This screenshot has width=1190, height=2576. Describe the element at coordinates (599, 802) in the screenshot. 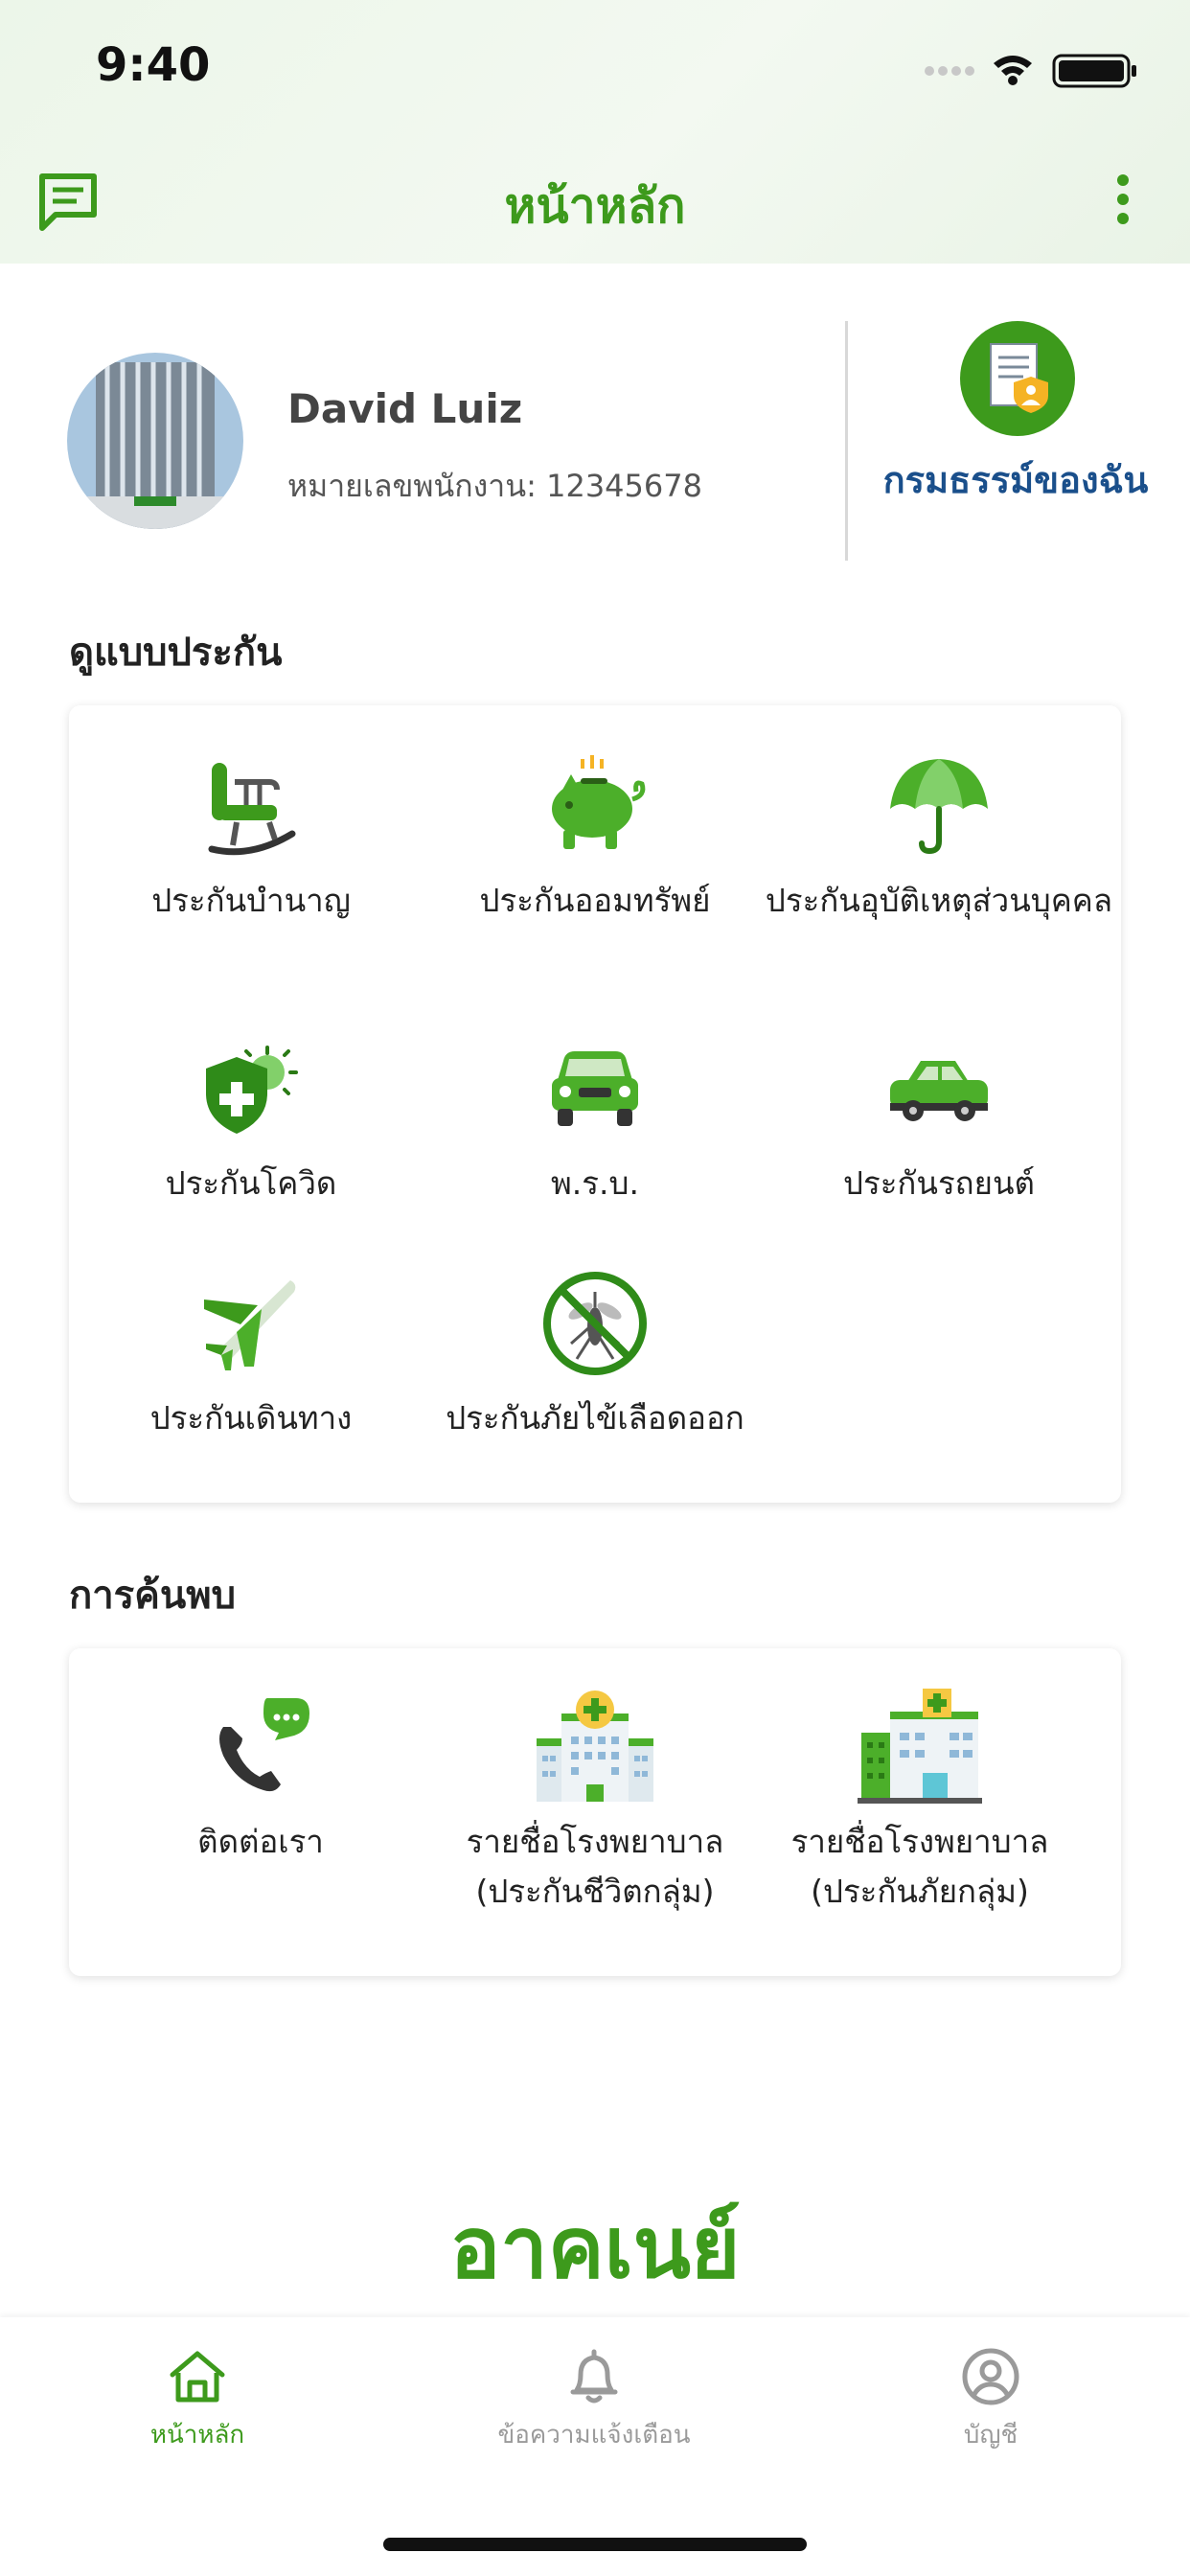

I see `piggy-bank-icon` at that location.